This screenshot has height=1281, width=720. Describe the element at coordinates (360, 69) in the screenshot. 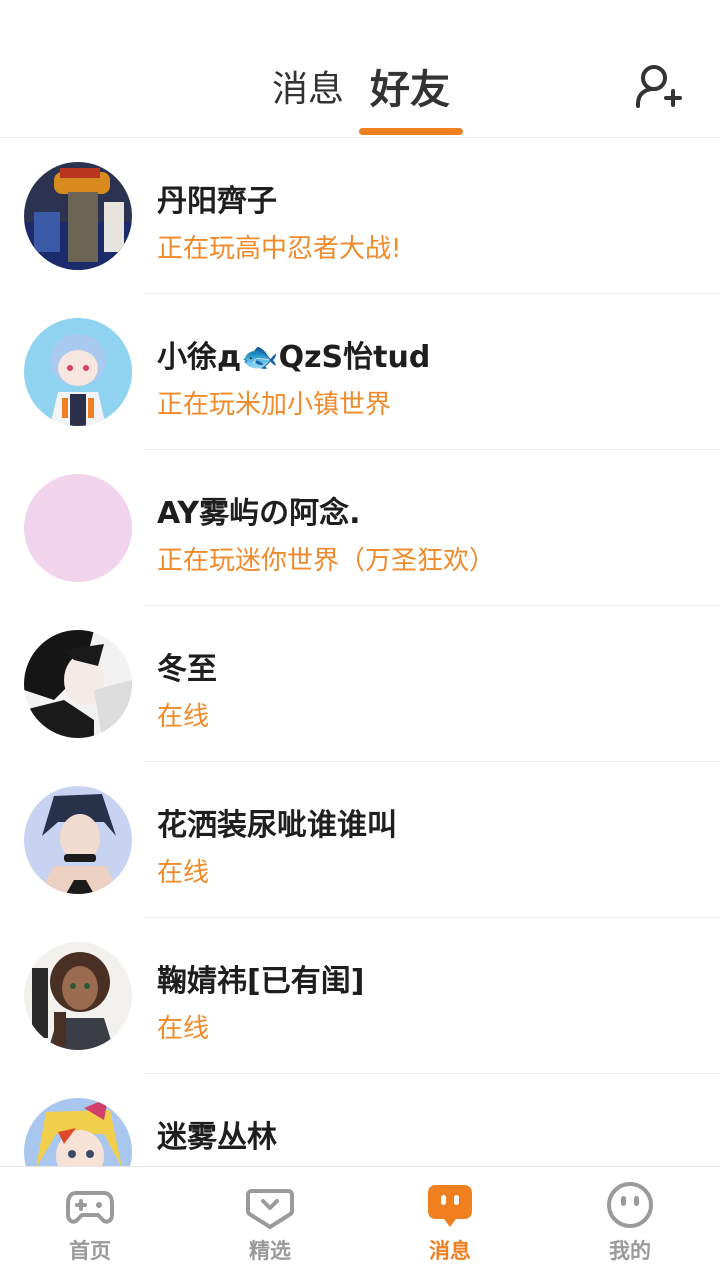

I see `top-bar: 消息 好友` at that location.